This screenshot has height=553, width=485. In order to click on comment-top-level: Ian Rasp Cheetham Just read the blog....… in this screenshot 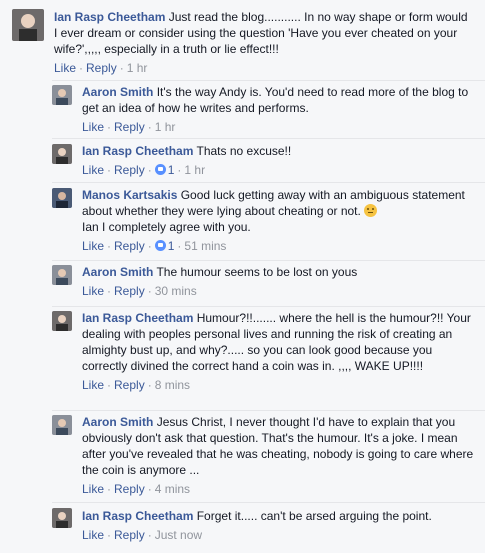, I will do `click(242, 40)`.